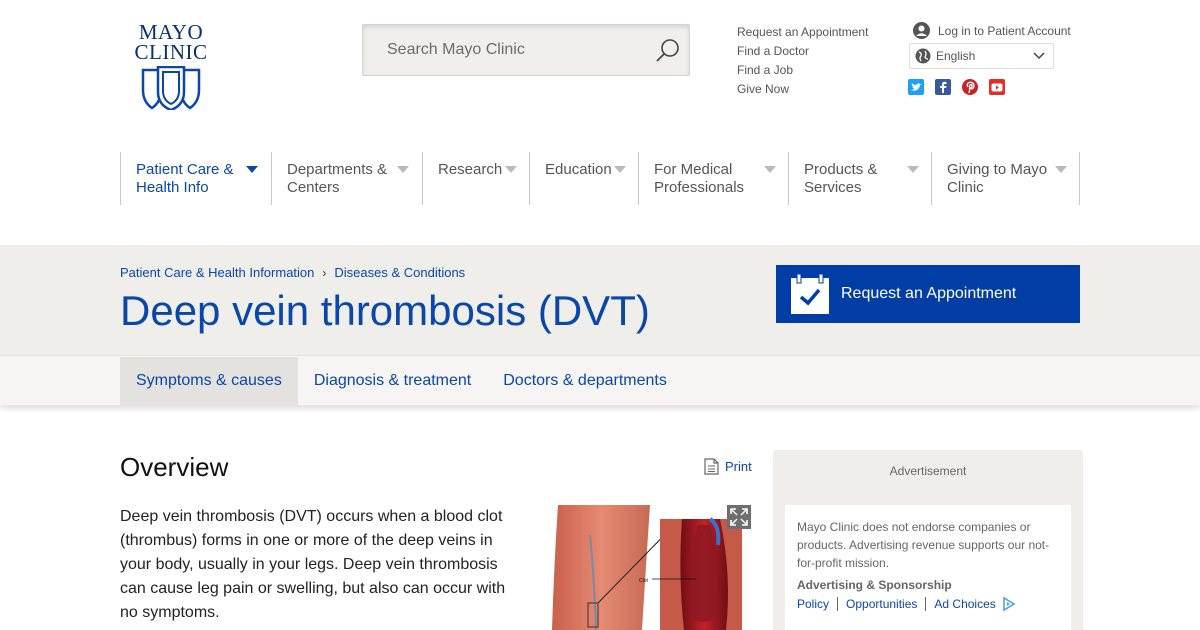 This screenshot has height=630, width=1200. I want to click on youtube-icon, so click(997, 87).